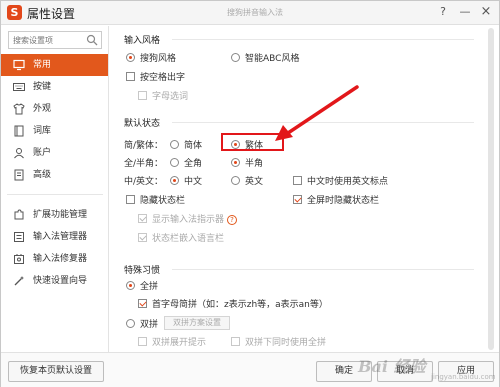 Image resolution: width=500 pixels, height=387 pixels. I want to click on section-title-special: 特殊习惯, so click(142, 271).